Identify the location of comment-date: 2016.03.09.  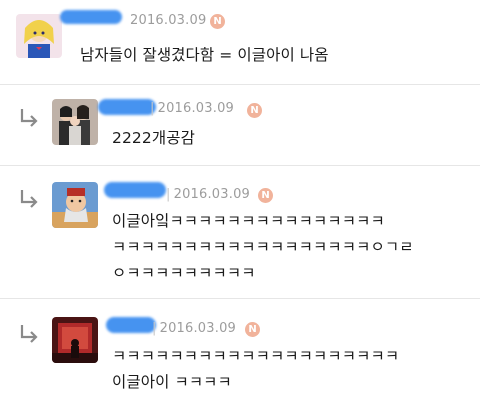
(168, 20).